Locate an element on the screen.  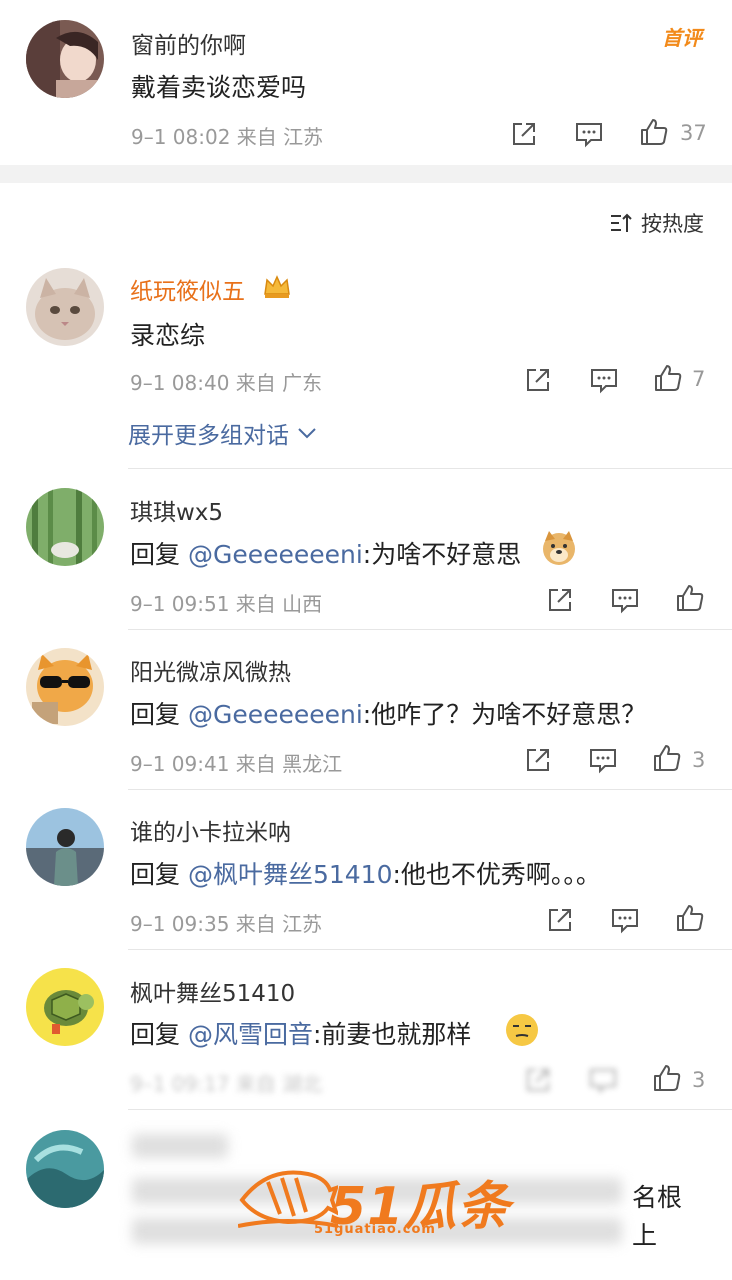
blurred-name is located at coordinates (180, 1146).